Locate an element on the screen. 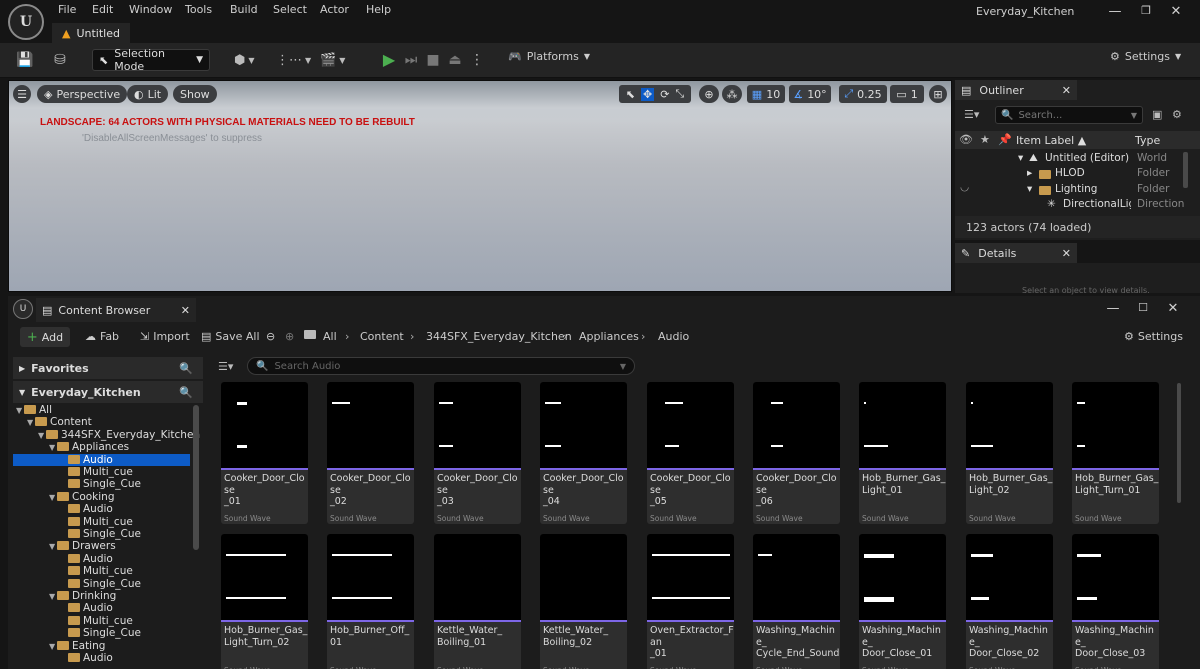  breadcrumb-all: All is located at coordinates (330, 336).